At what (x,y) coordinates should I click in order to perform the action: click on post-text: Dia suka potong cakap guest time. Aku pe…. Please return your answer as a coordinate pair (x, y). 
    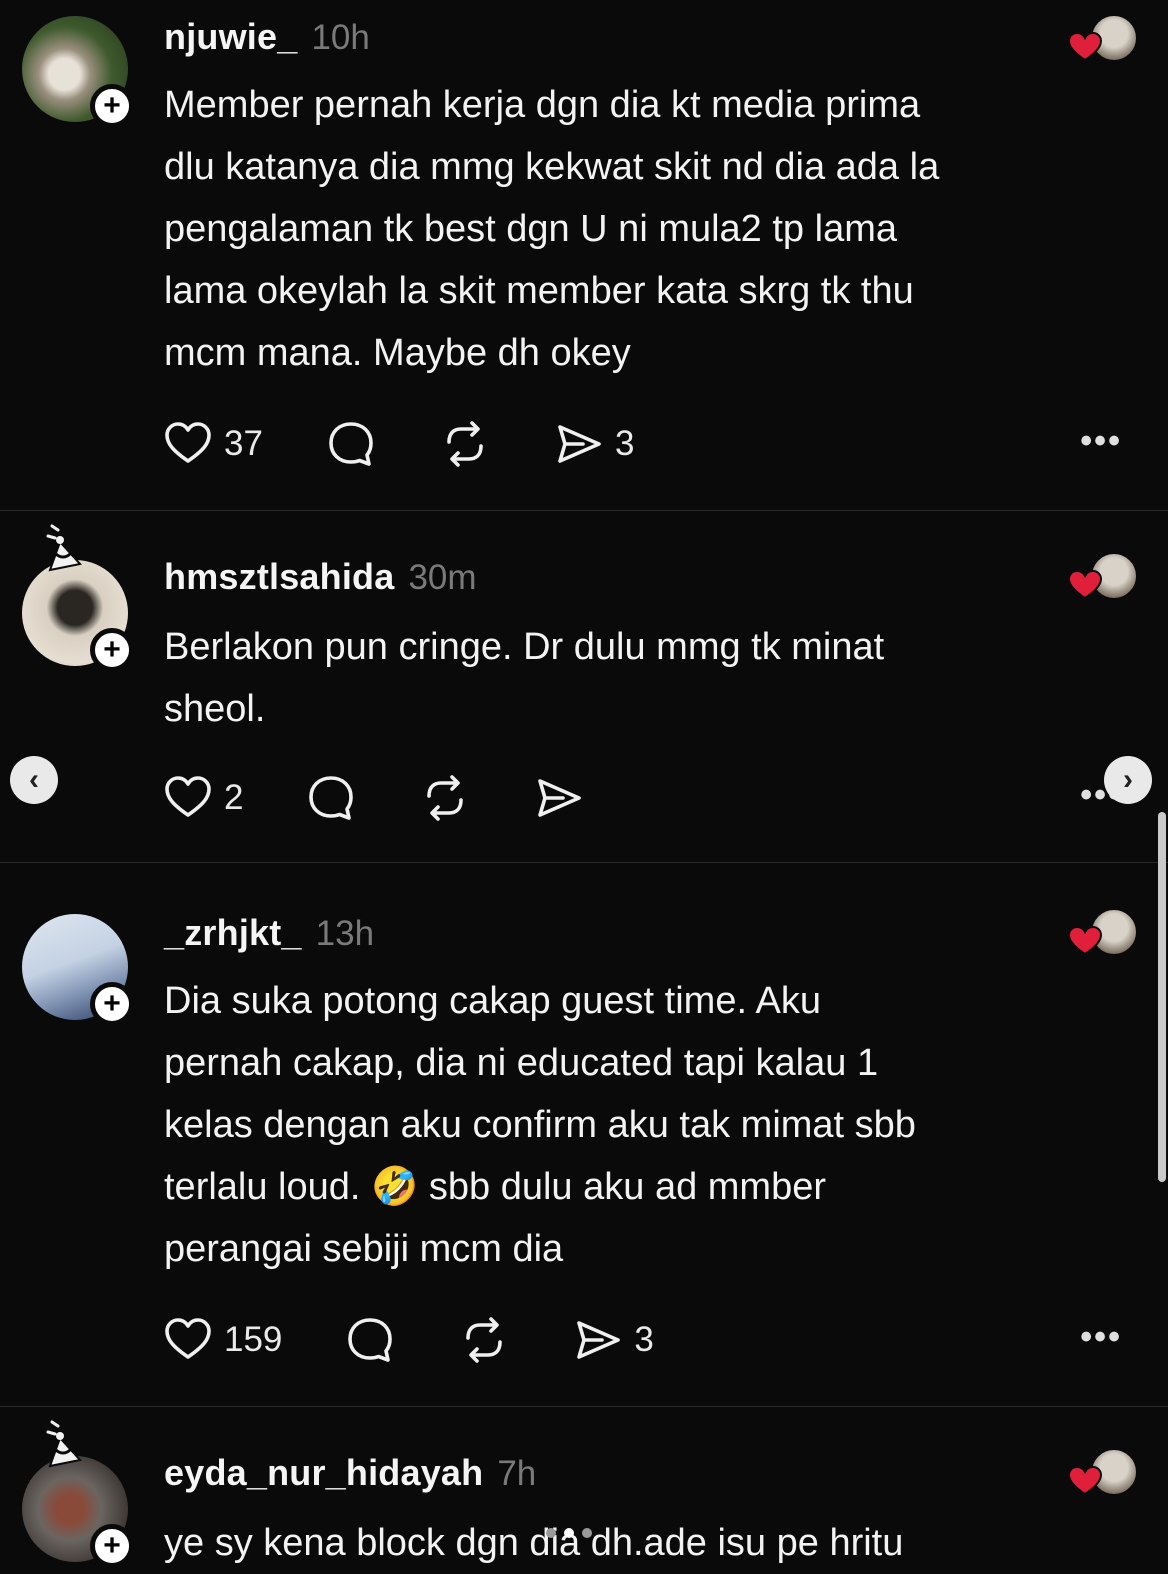
    Looking at the image, I should click on (540, 1125).